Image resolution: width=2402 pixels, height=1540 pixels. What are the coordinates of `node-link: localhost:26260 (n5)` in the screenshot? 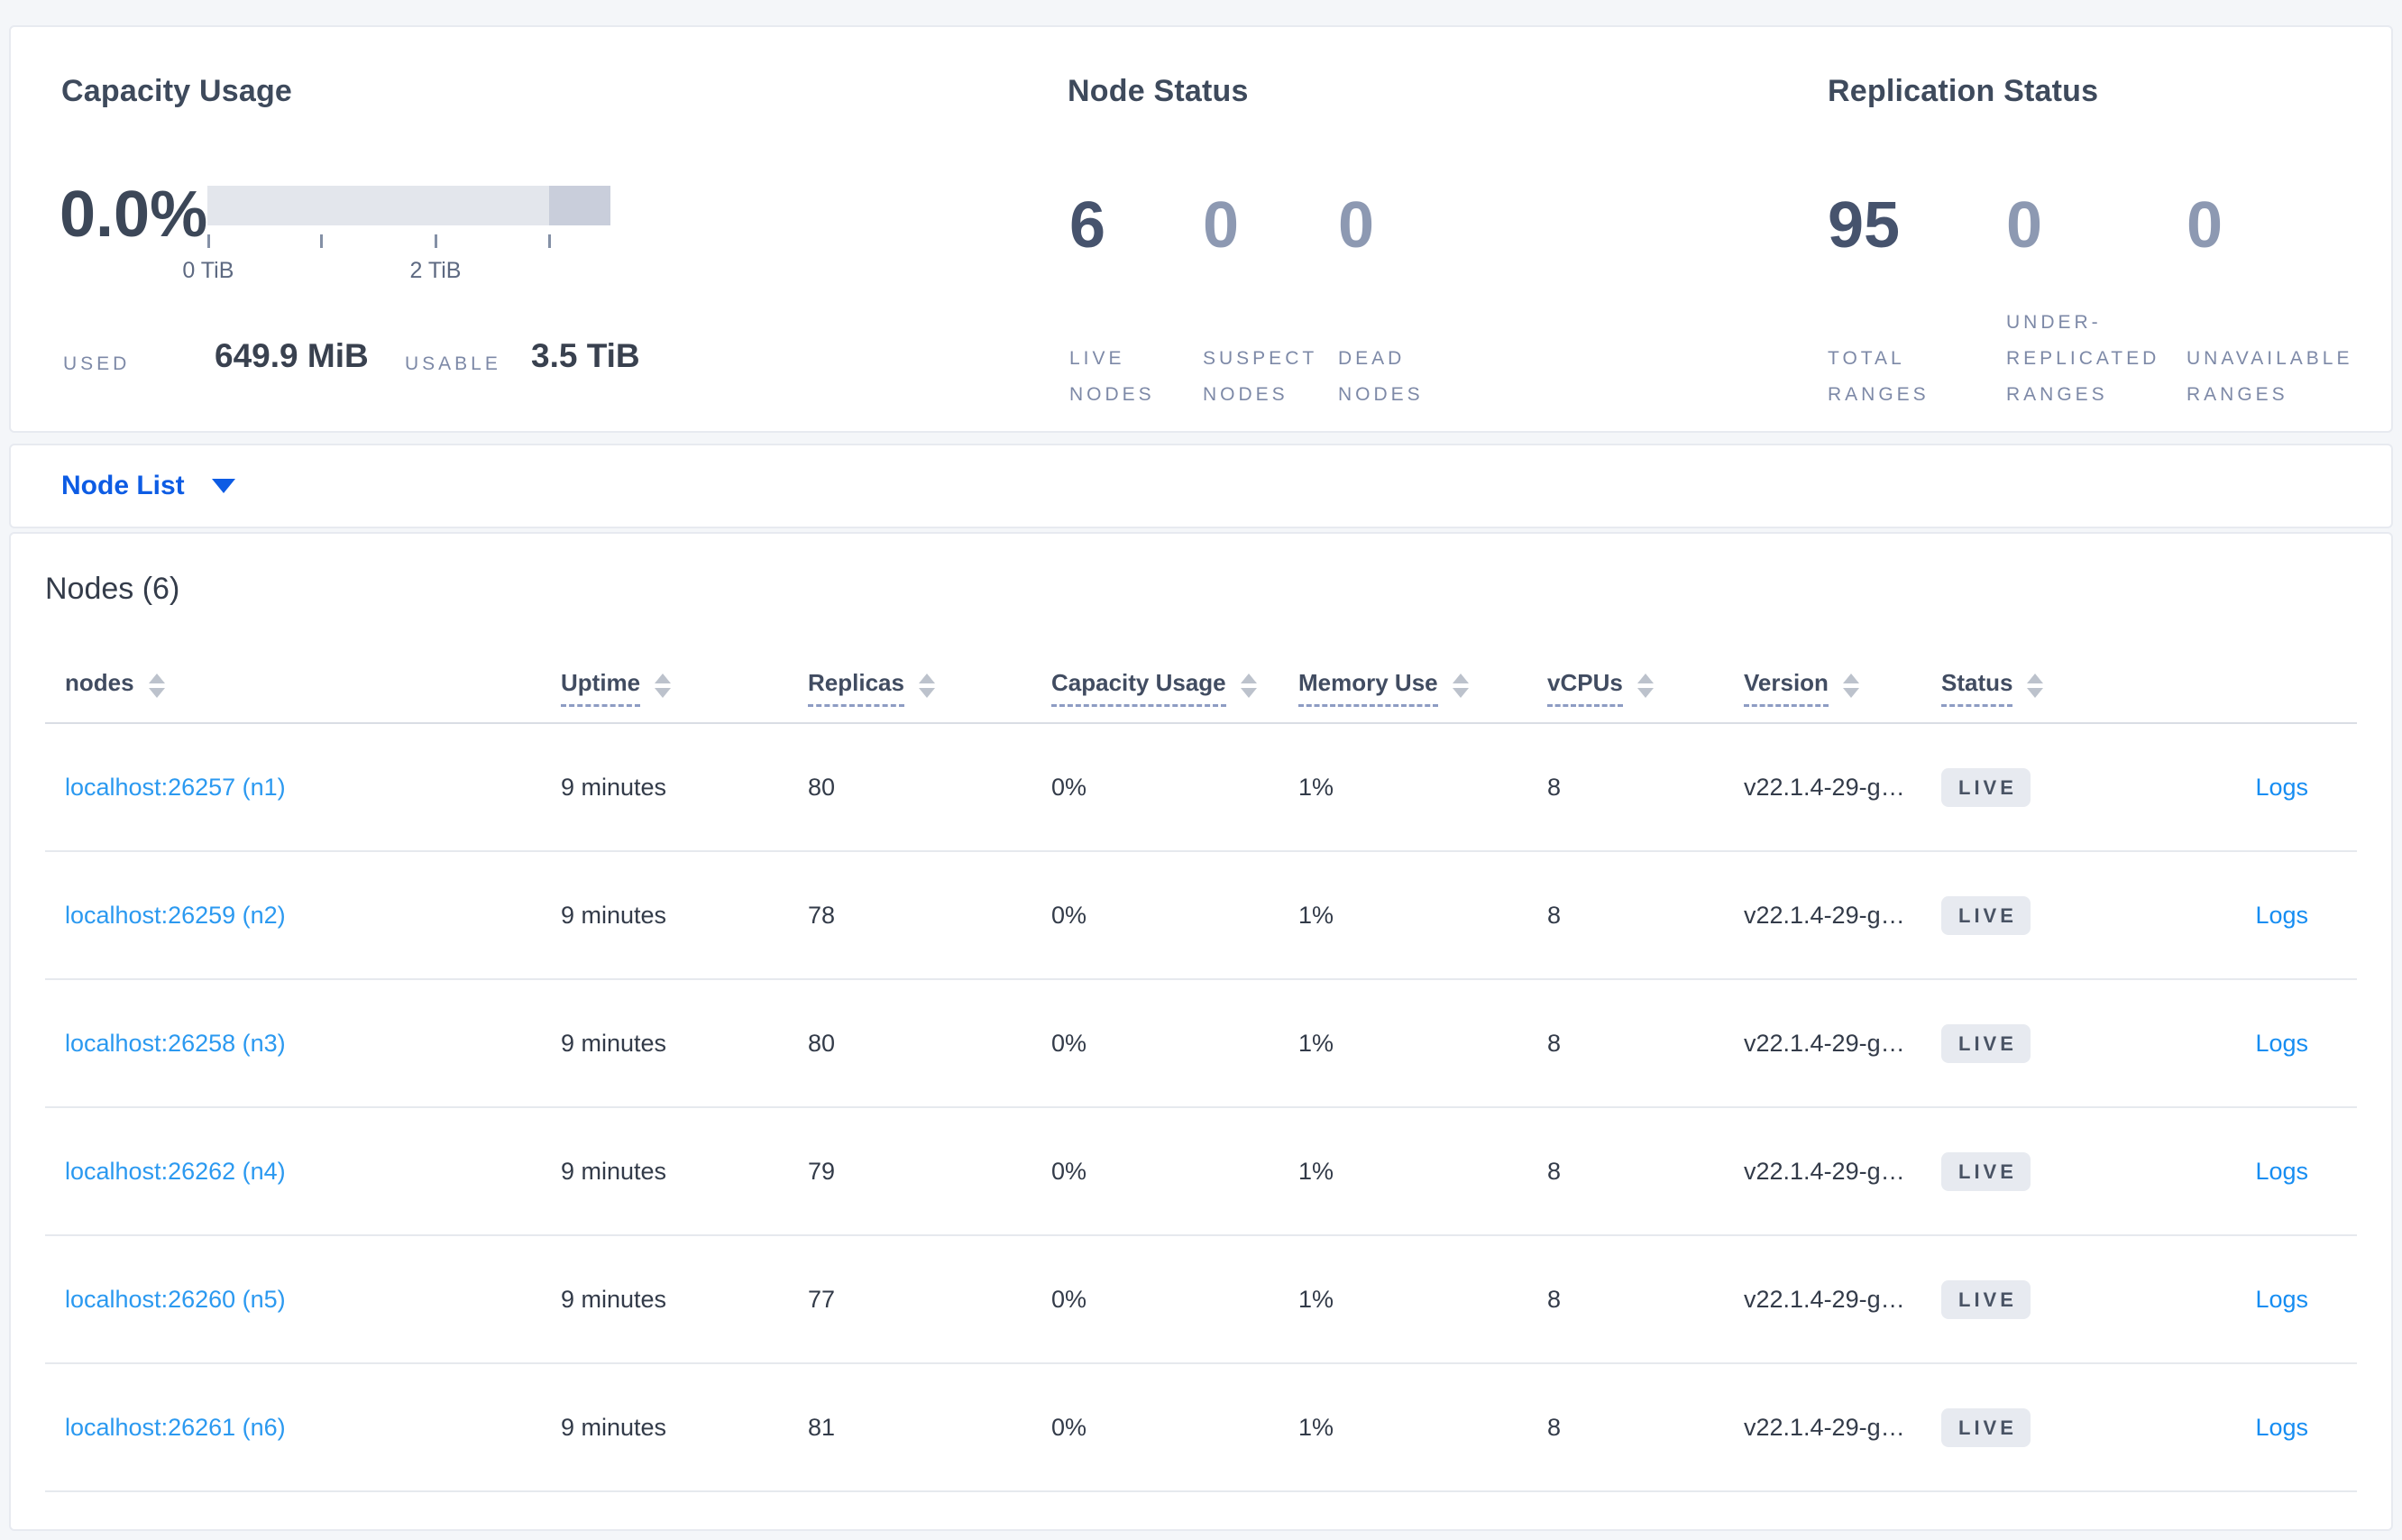 It's located at (175, 1299).